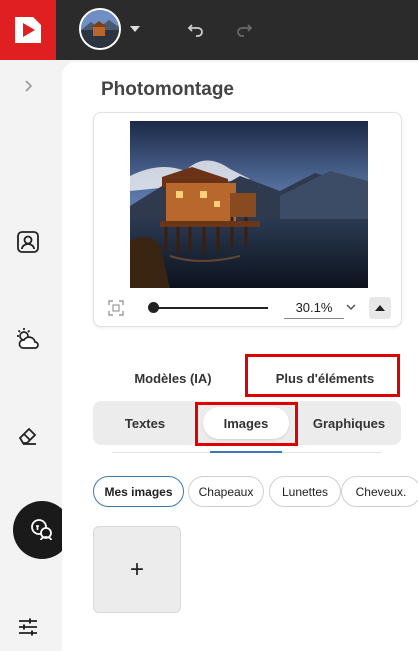  I want to click on app-logo-icon, so click(28, 30).